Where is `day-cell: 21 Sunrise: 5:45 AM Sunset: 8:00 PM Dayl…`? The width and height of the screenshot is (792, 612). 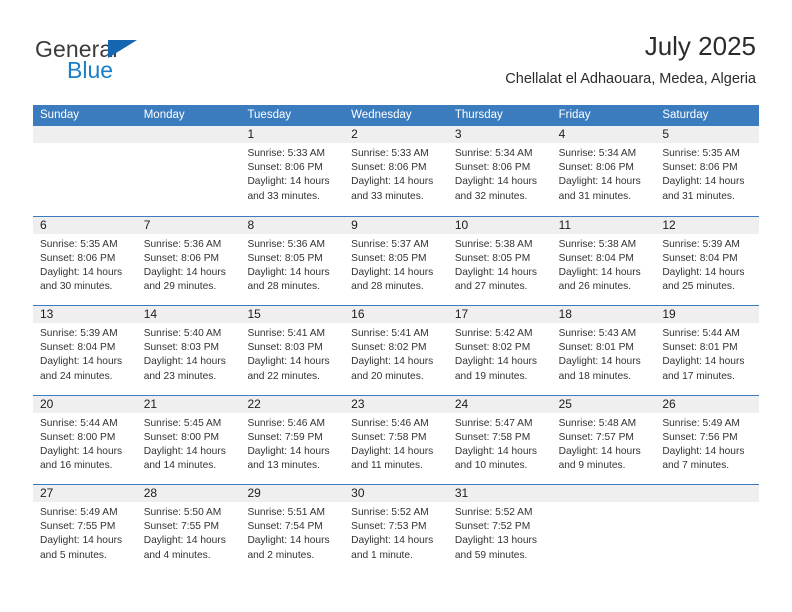 day-cell: 21 Sunrise: 5:45 AM Sunset: 8:00 PM Dayl… is located at coordinates (188, 440).